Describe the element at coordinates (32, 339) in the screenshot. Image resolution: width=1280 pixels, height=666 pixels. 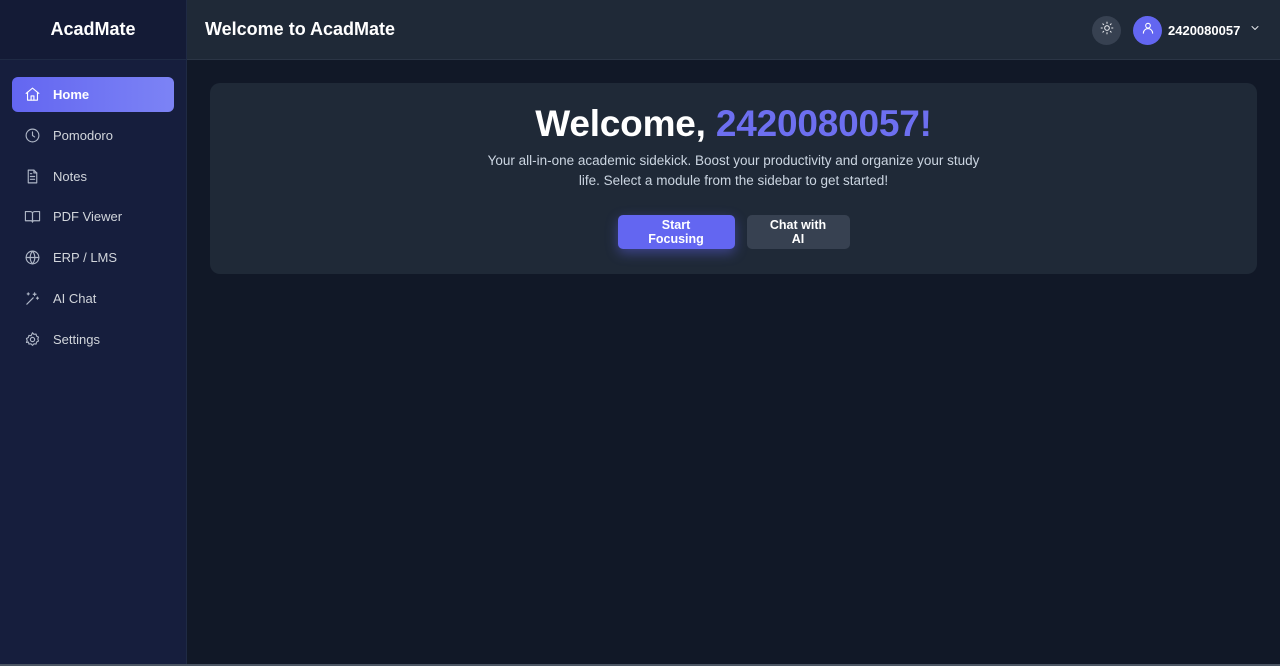
I see `gear-icon` at that location.